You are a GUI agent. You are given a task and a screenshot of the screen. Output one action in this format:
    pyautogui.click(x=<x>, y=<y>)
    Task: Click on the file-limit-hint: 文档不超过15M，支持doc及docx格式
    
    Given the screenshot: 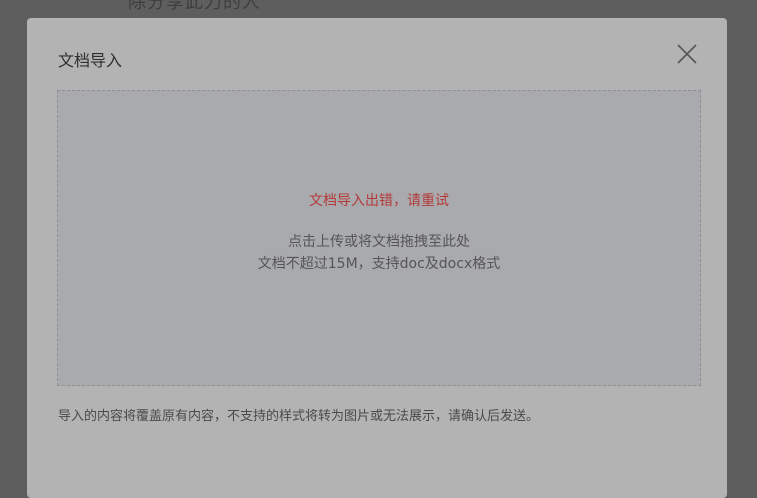 What is the action you would take?
    pyautogui.click(x=379, y=264)
    